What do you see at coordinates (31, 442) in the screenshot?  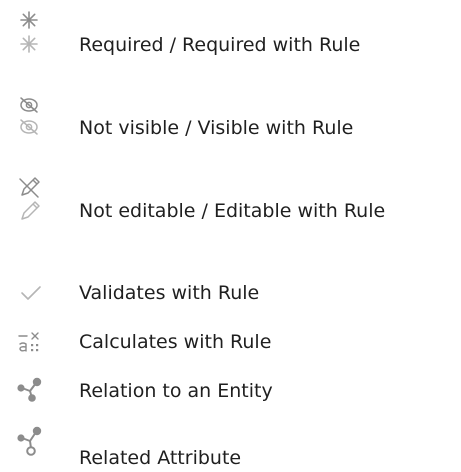 I see `related-attribute-nodes-icon` at bounding box center [31, 442].